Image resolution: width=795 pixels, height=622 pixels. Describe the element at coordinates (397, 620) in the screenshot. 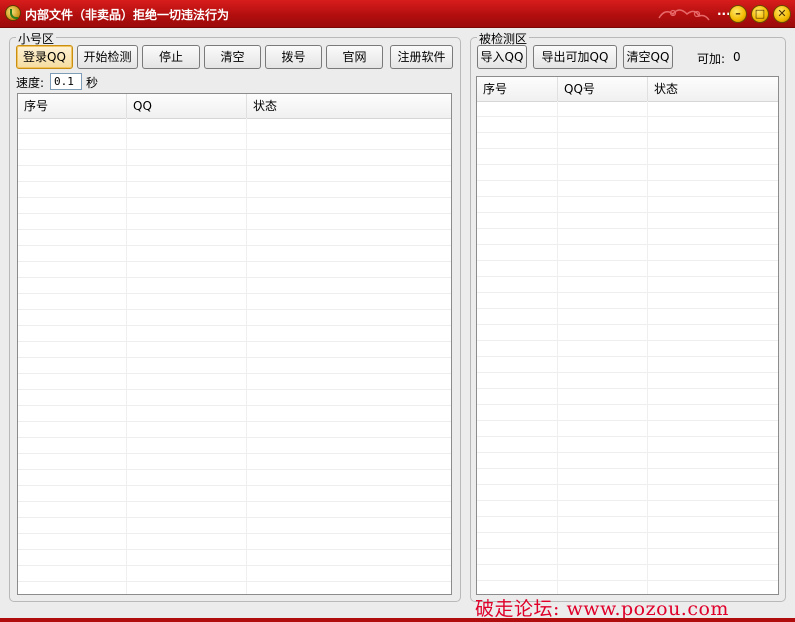

I see `window-bottom-border` at that location.